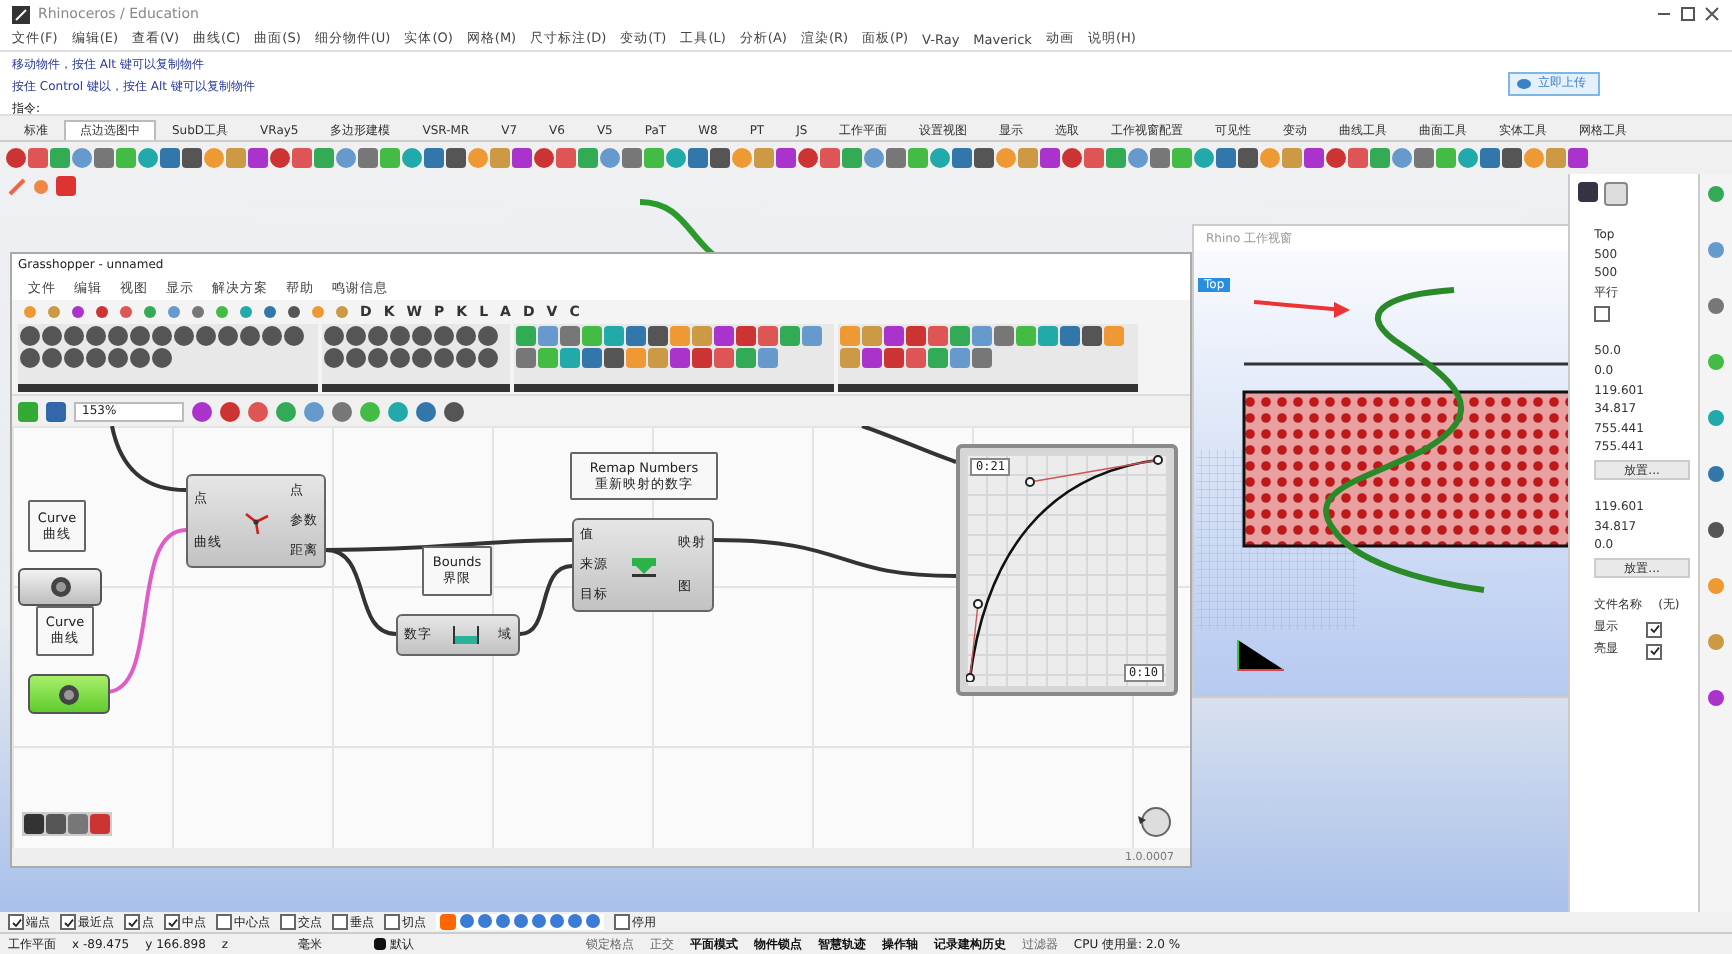 The height and width of the screenshot is (954, 1732). I want to click on close-icon, so click(1712, 14).